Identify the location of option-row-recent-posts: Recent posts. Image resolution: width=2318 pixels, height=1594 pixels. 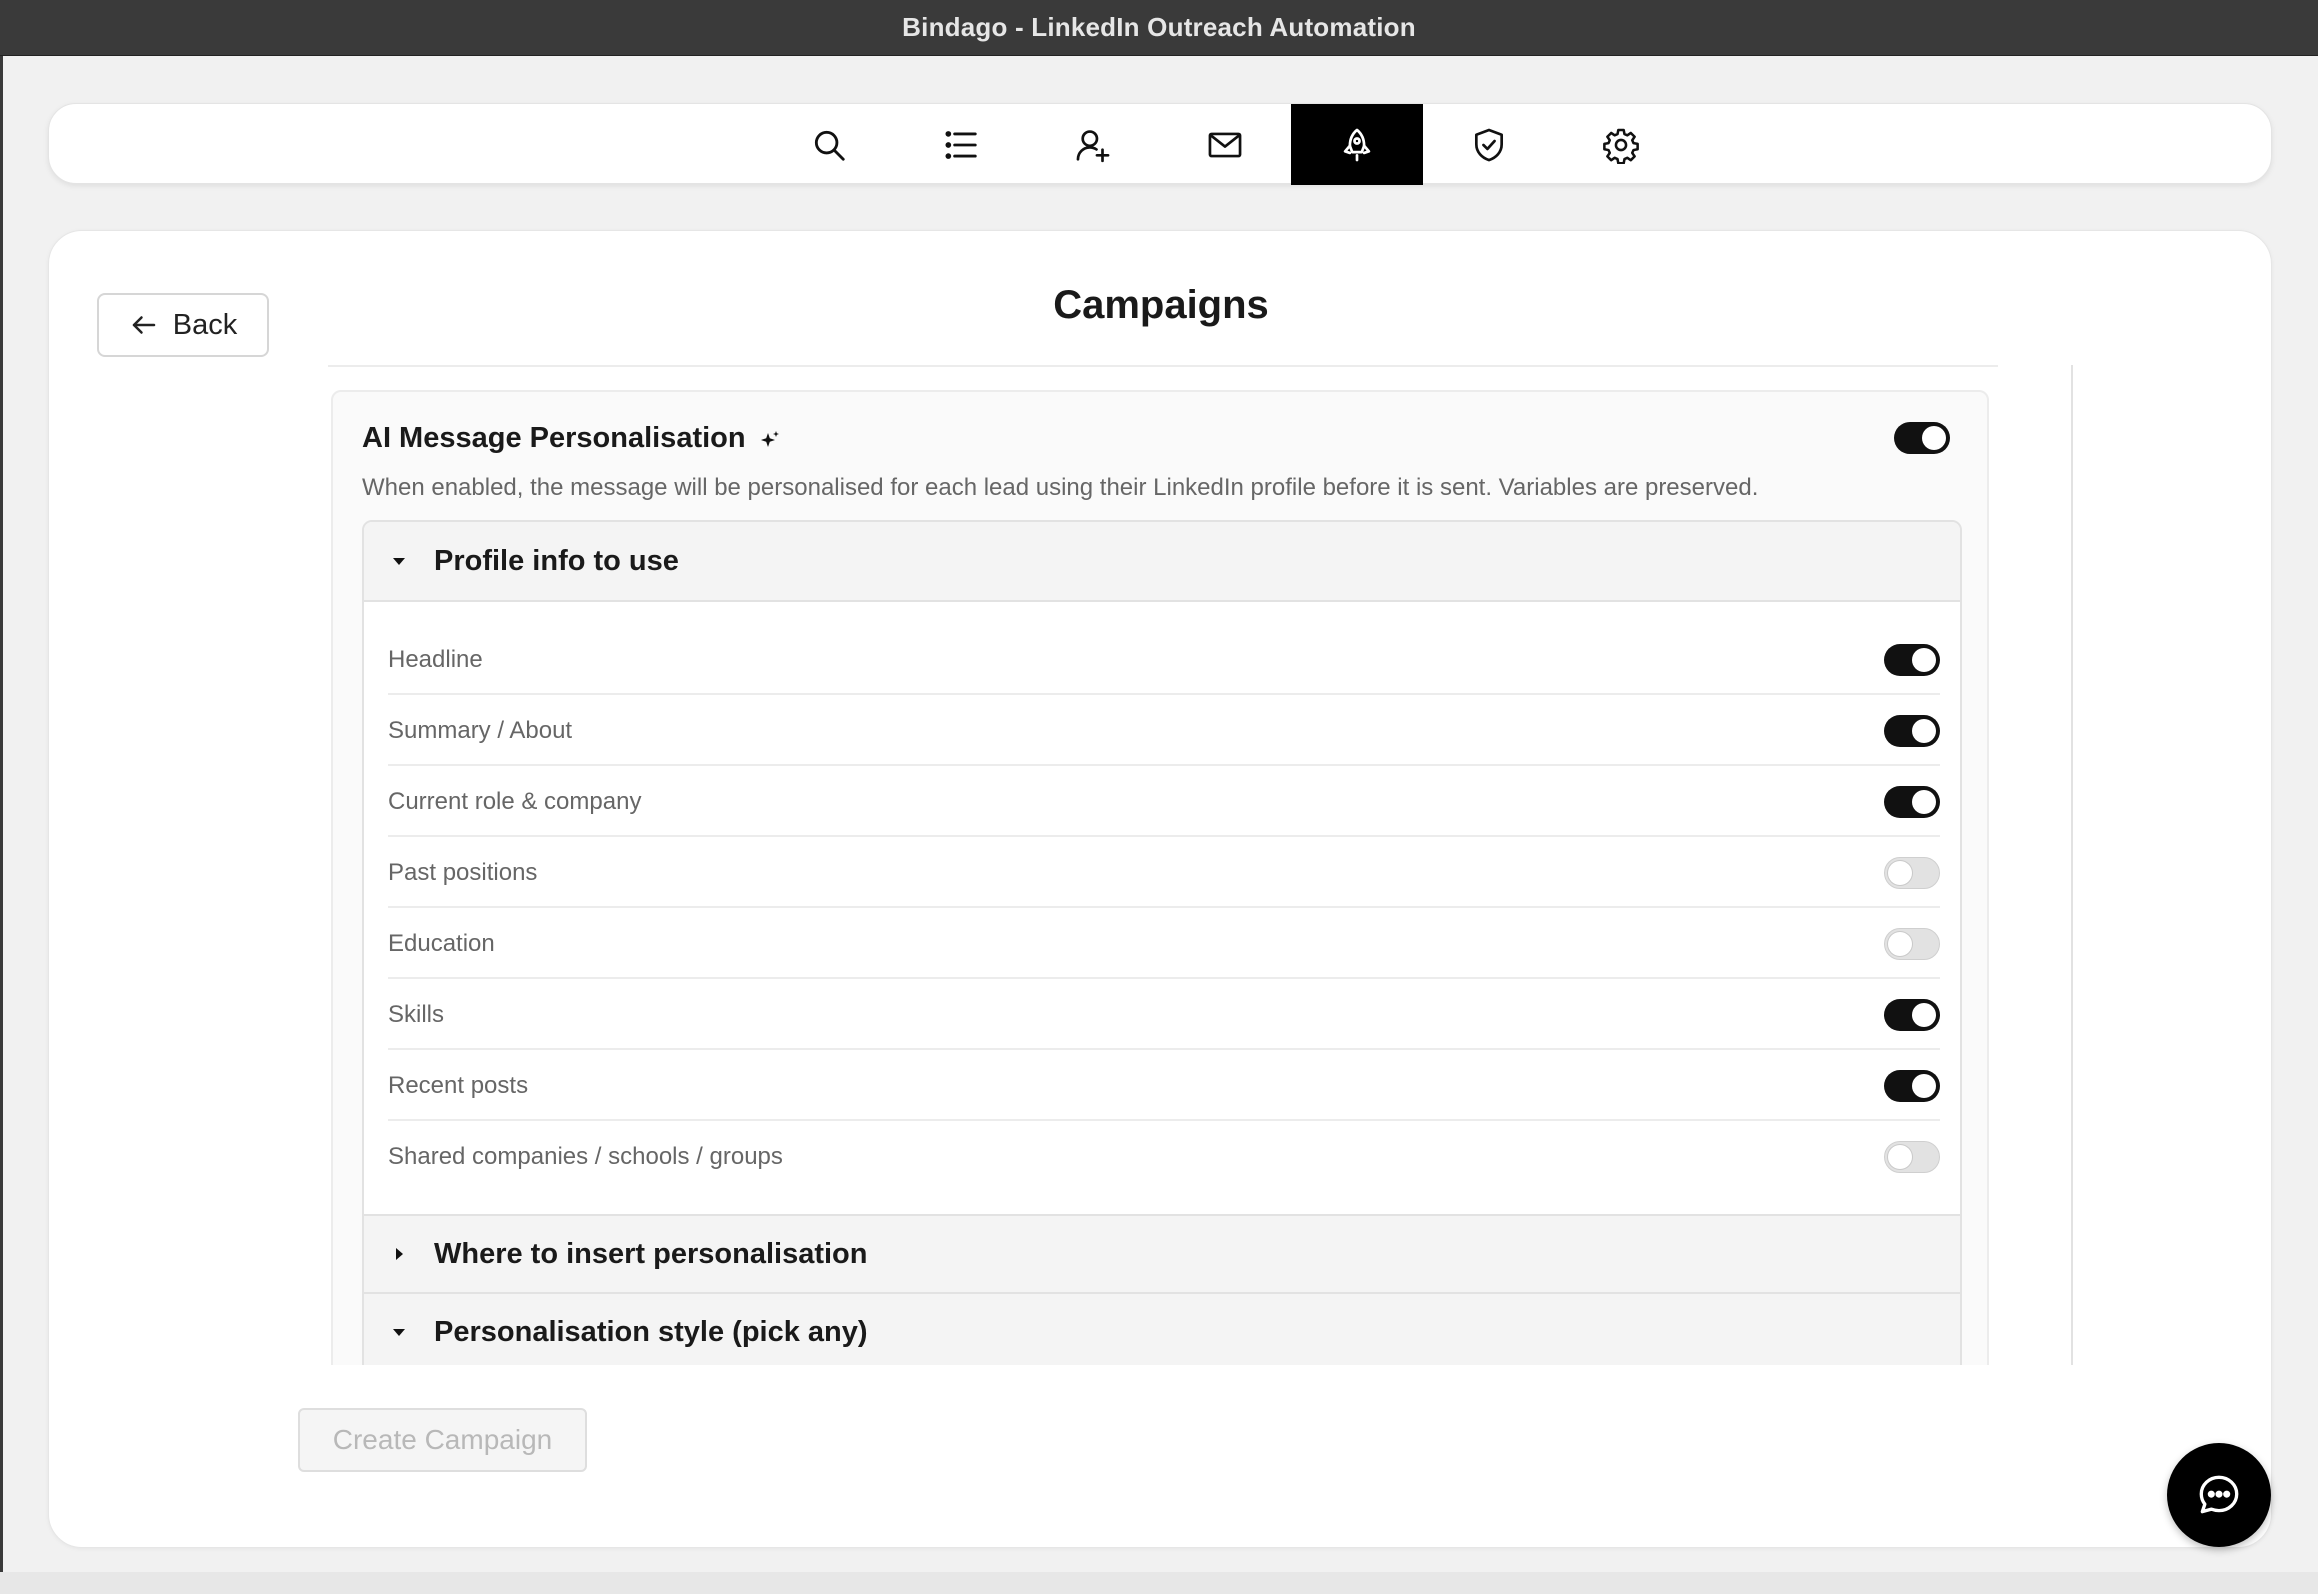
(1164, 1085).